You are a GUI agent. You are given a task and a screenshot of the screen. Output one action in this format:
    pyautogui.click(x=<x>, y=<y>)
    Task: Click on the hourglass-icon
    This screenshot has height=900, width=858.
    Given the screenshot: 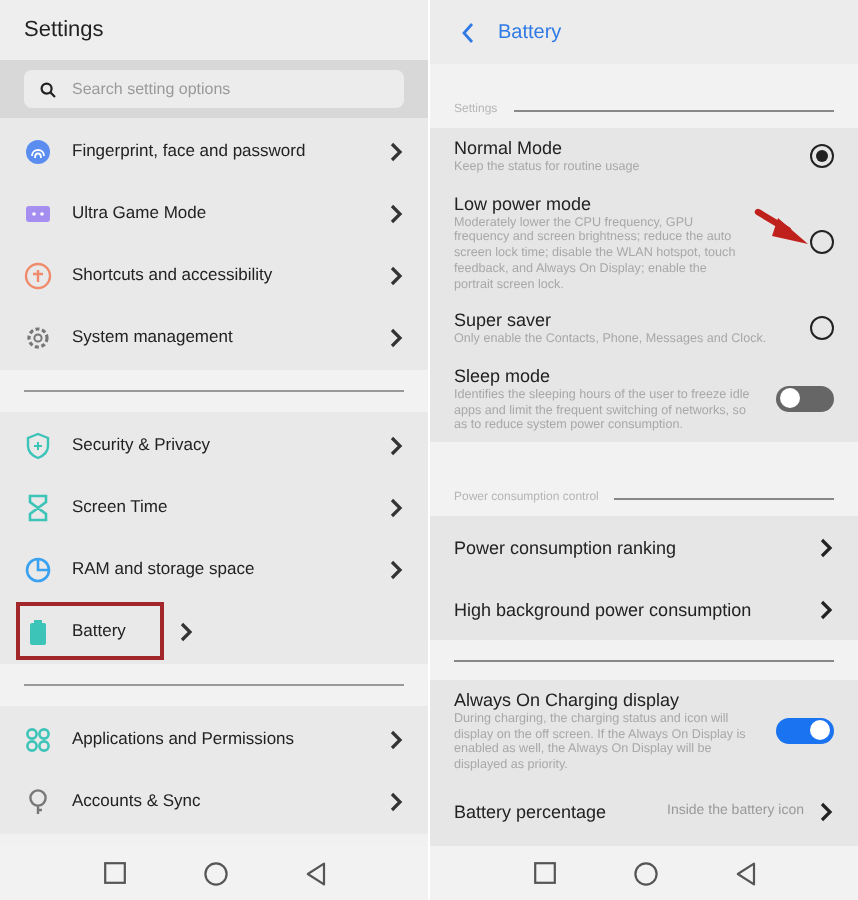 What is the action you would take?
    pyautogui.click(x=38, y=507)
    